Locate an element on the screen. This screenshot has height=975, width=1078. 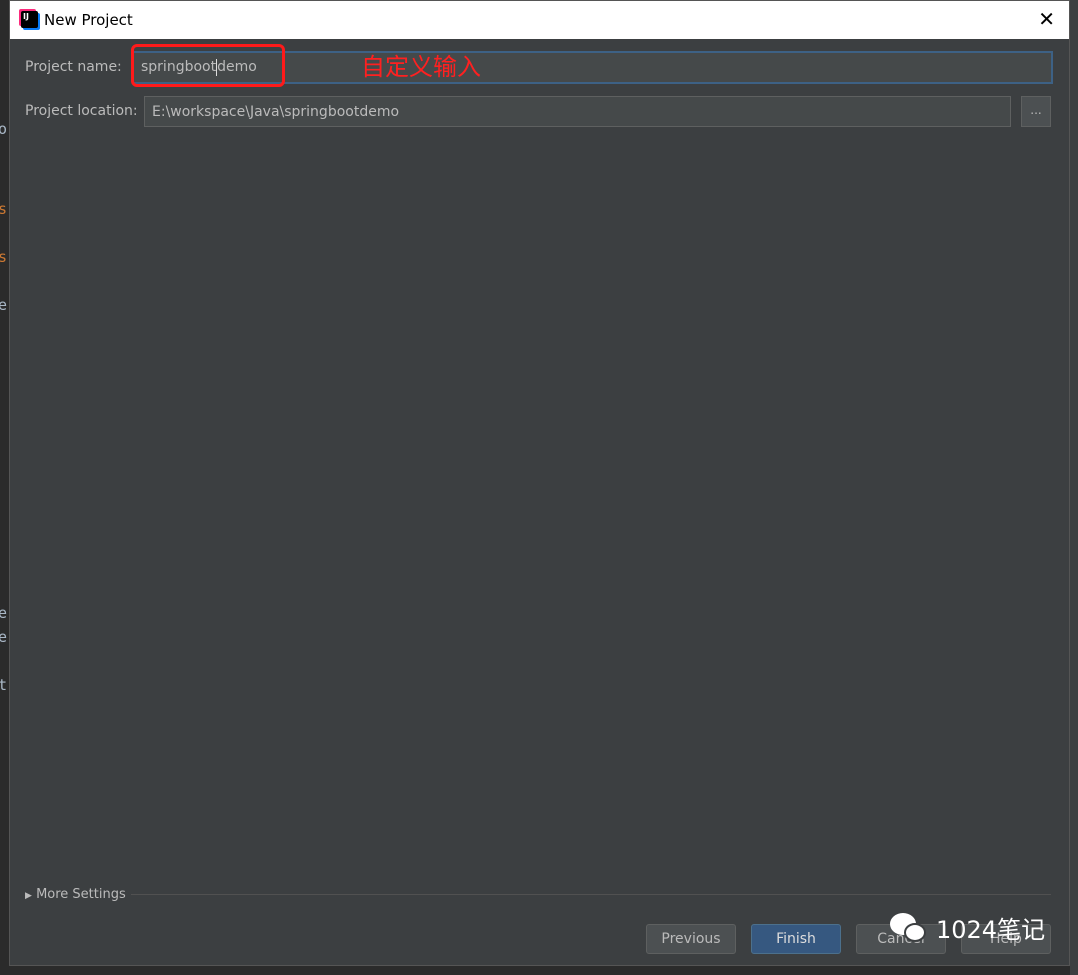
more-settings-label: More Settings is located at coordinates (81, 894).